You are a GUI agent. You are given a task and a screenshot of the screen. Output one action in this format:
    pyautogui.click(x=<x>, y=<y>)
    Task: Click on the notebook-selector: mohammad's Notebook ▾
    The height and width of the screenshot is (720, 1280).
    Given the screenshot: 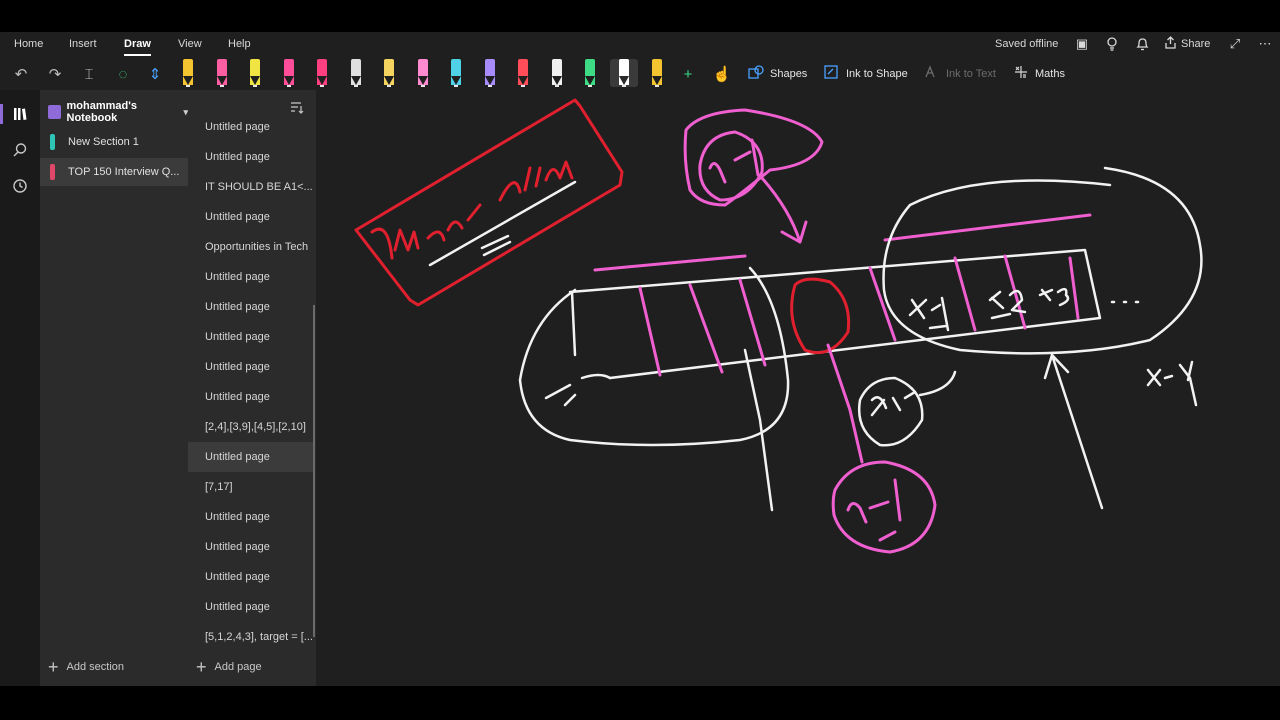 What is the action you would take?
    pyautogui.click(x=118, y=112)
    